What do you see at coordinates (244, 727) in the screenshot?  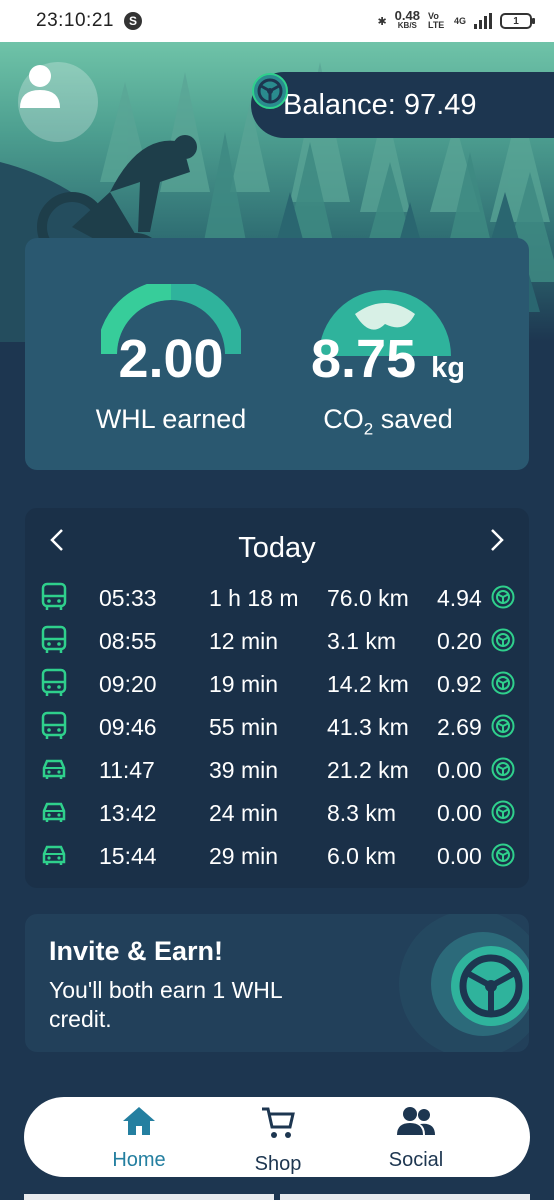 I see `trip-duration: 55 min` at bounding box center [244, 727].